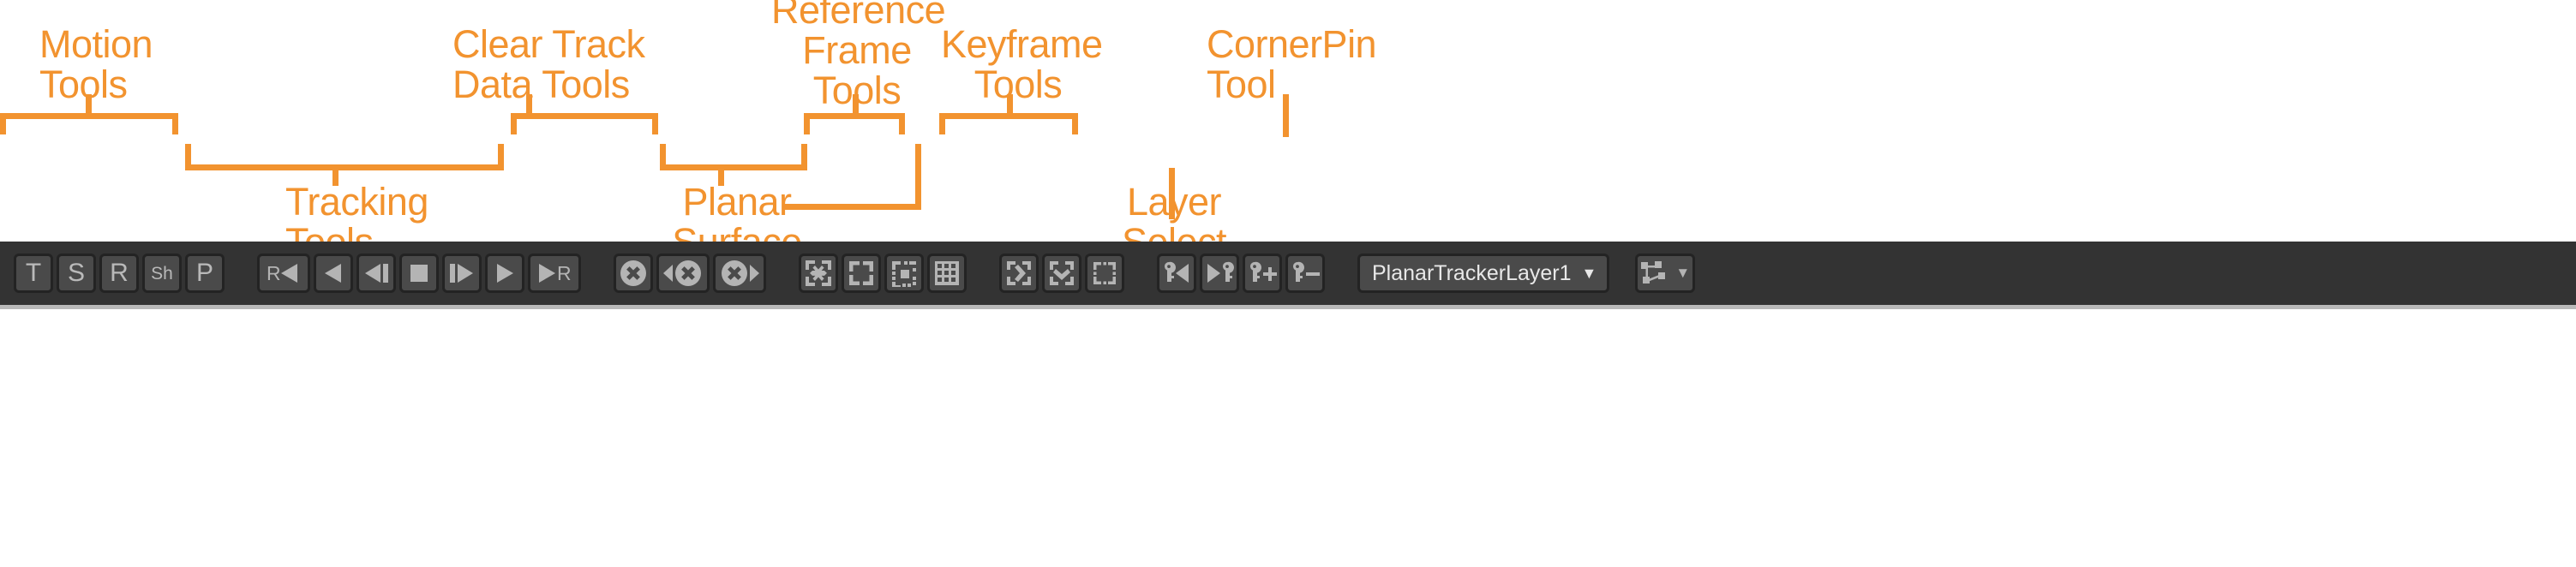  I want to click on set-reference-frame-forward-button, so click(1019, 273).